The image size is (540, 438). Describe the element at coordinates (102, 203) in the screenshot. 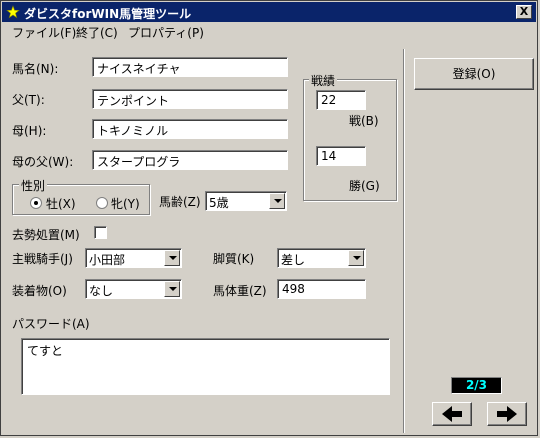

I see `sex-female-radio` at that location.